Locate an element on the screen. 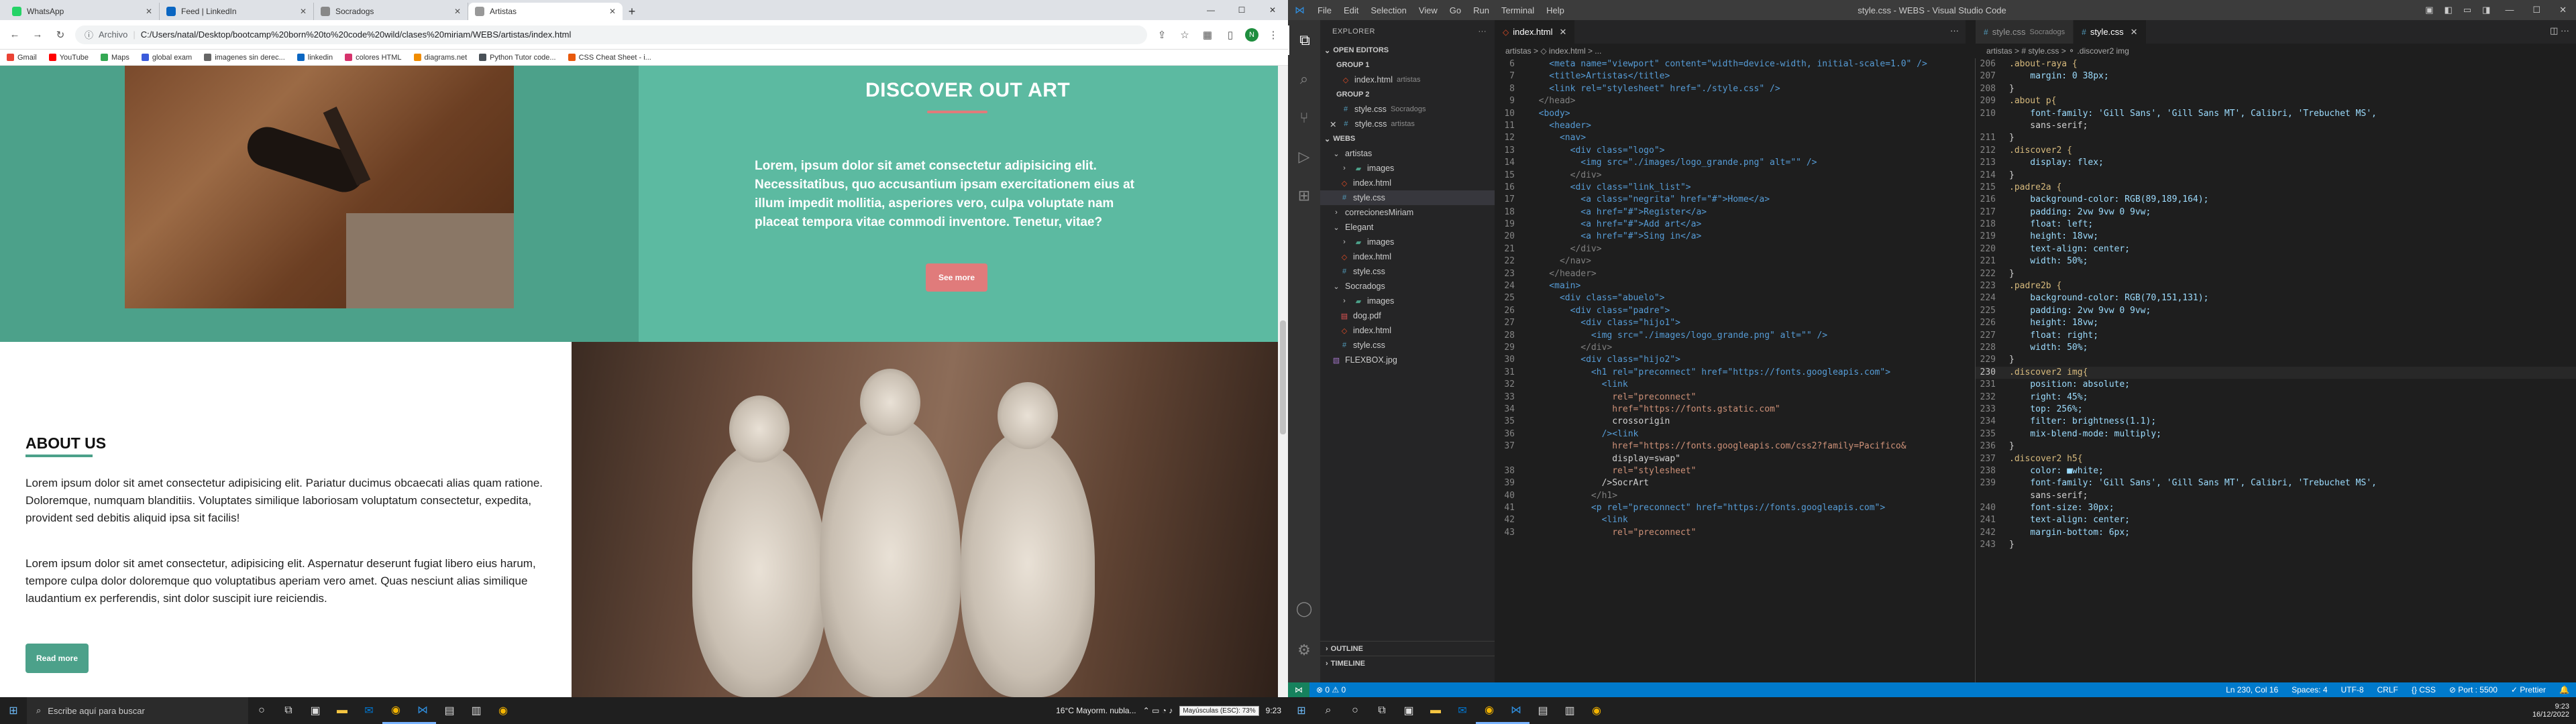  file-explorer-icon: ▬ is located at coordinates (342, 710).